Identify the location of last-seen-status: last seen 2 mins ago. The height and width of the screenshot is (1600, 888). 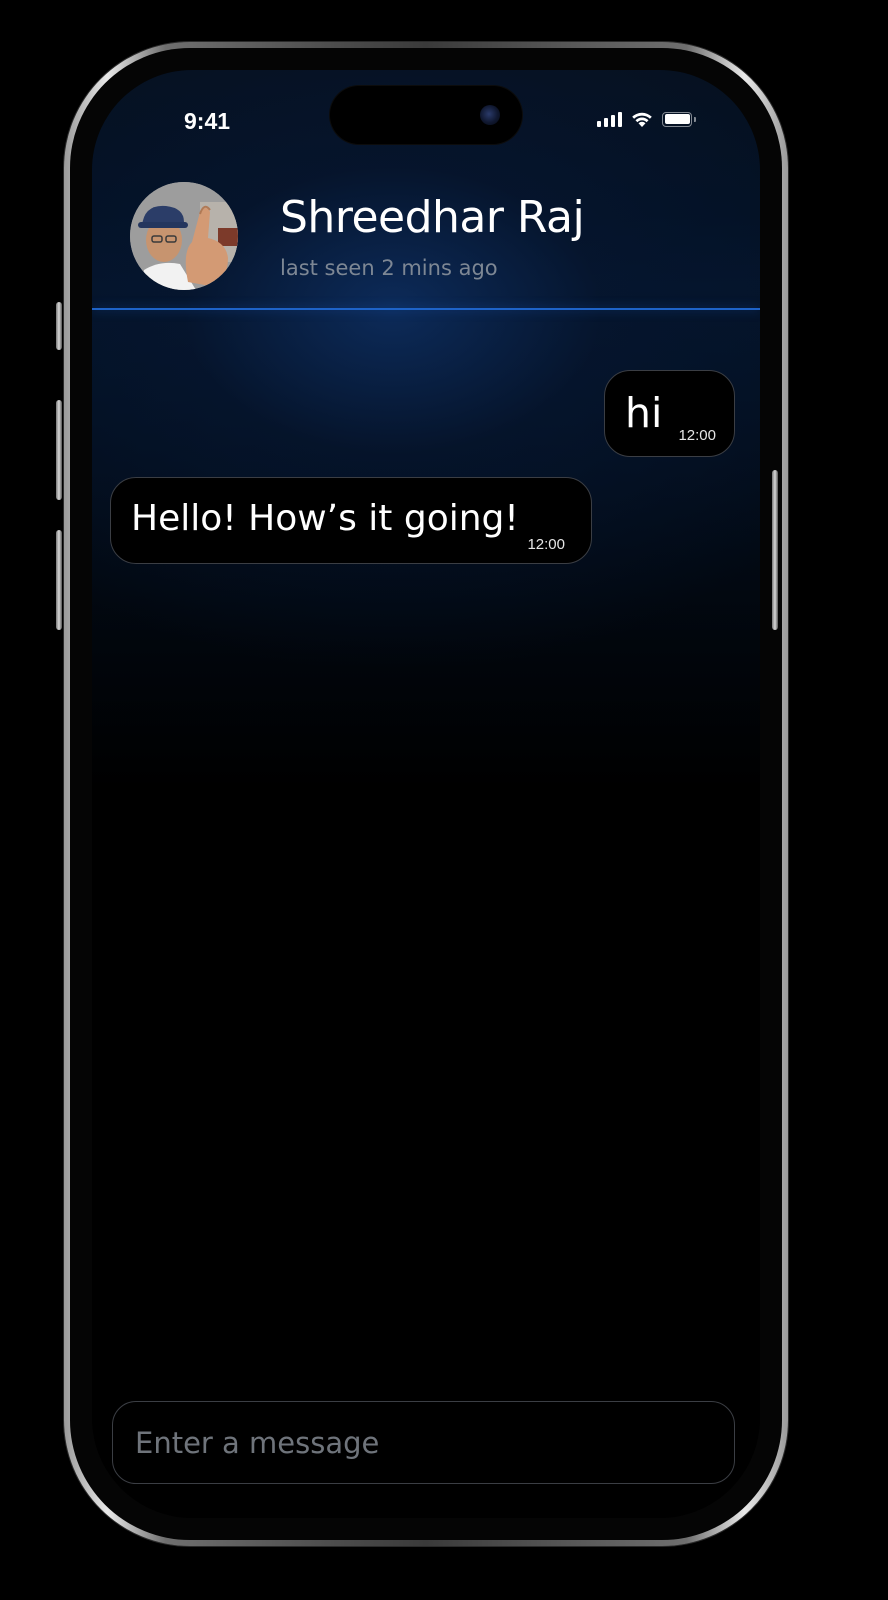
(389, 268).